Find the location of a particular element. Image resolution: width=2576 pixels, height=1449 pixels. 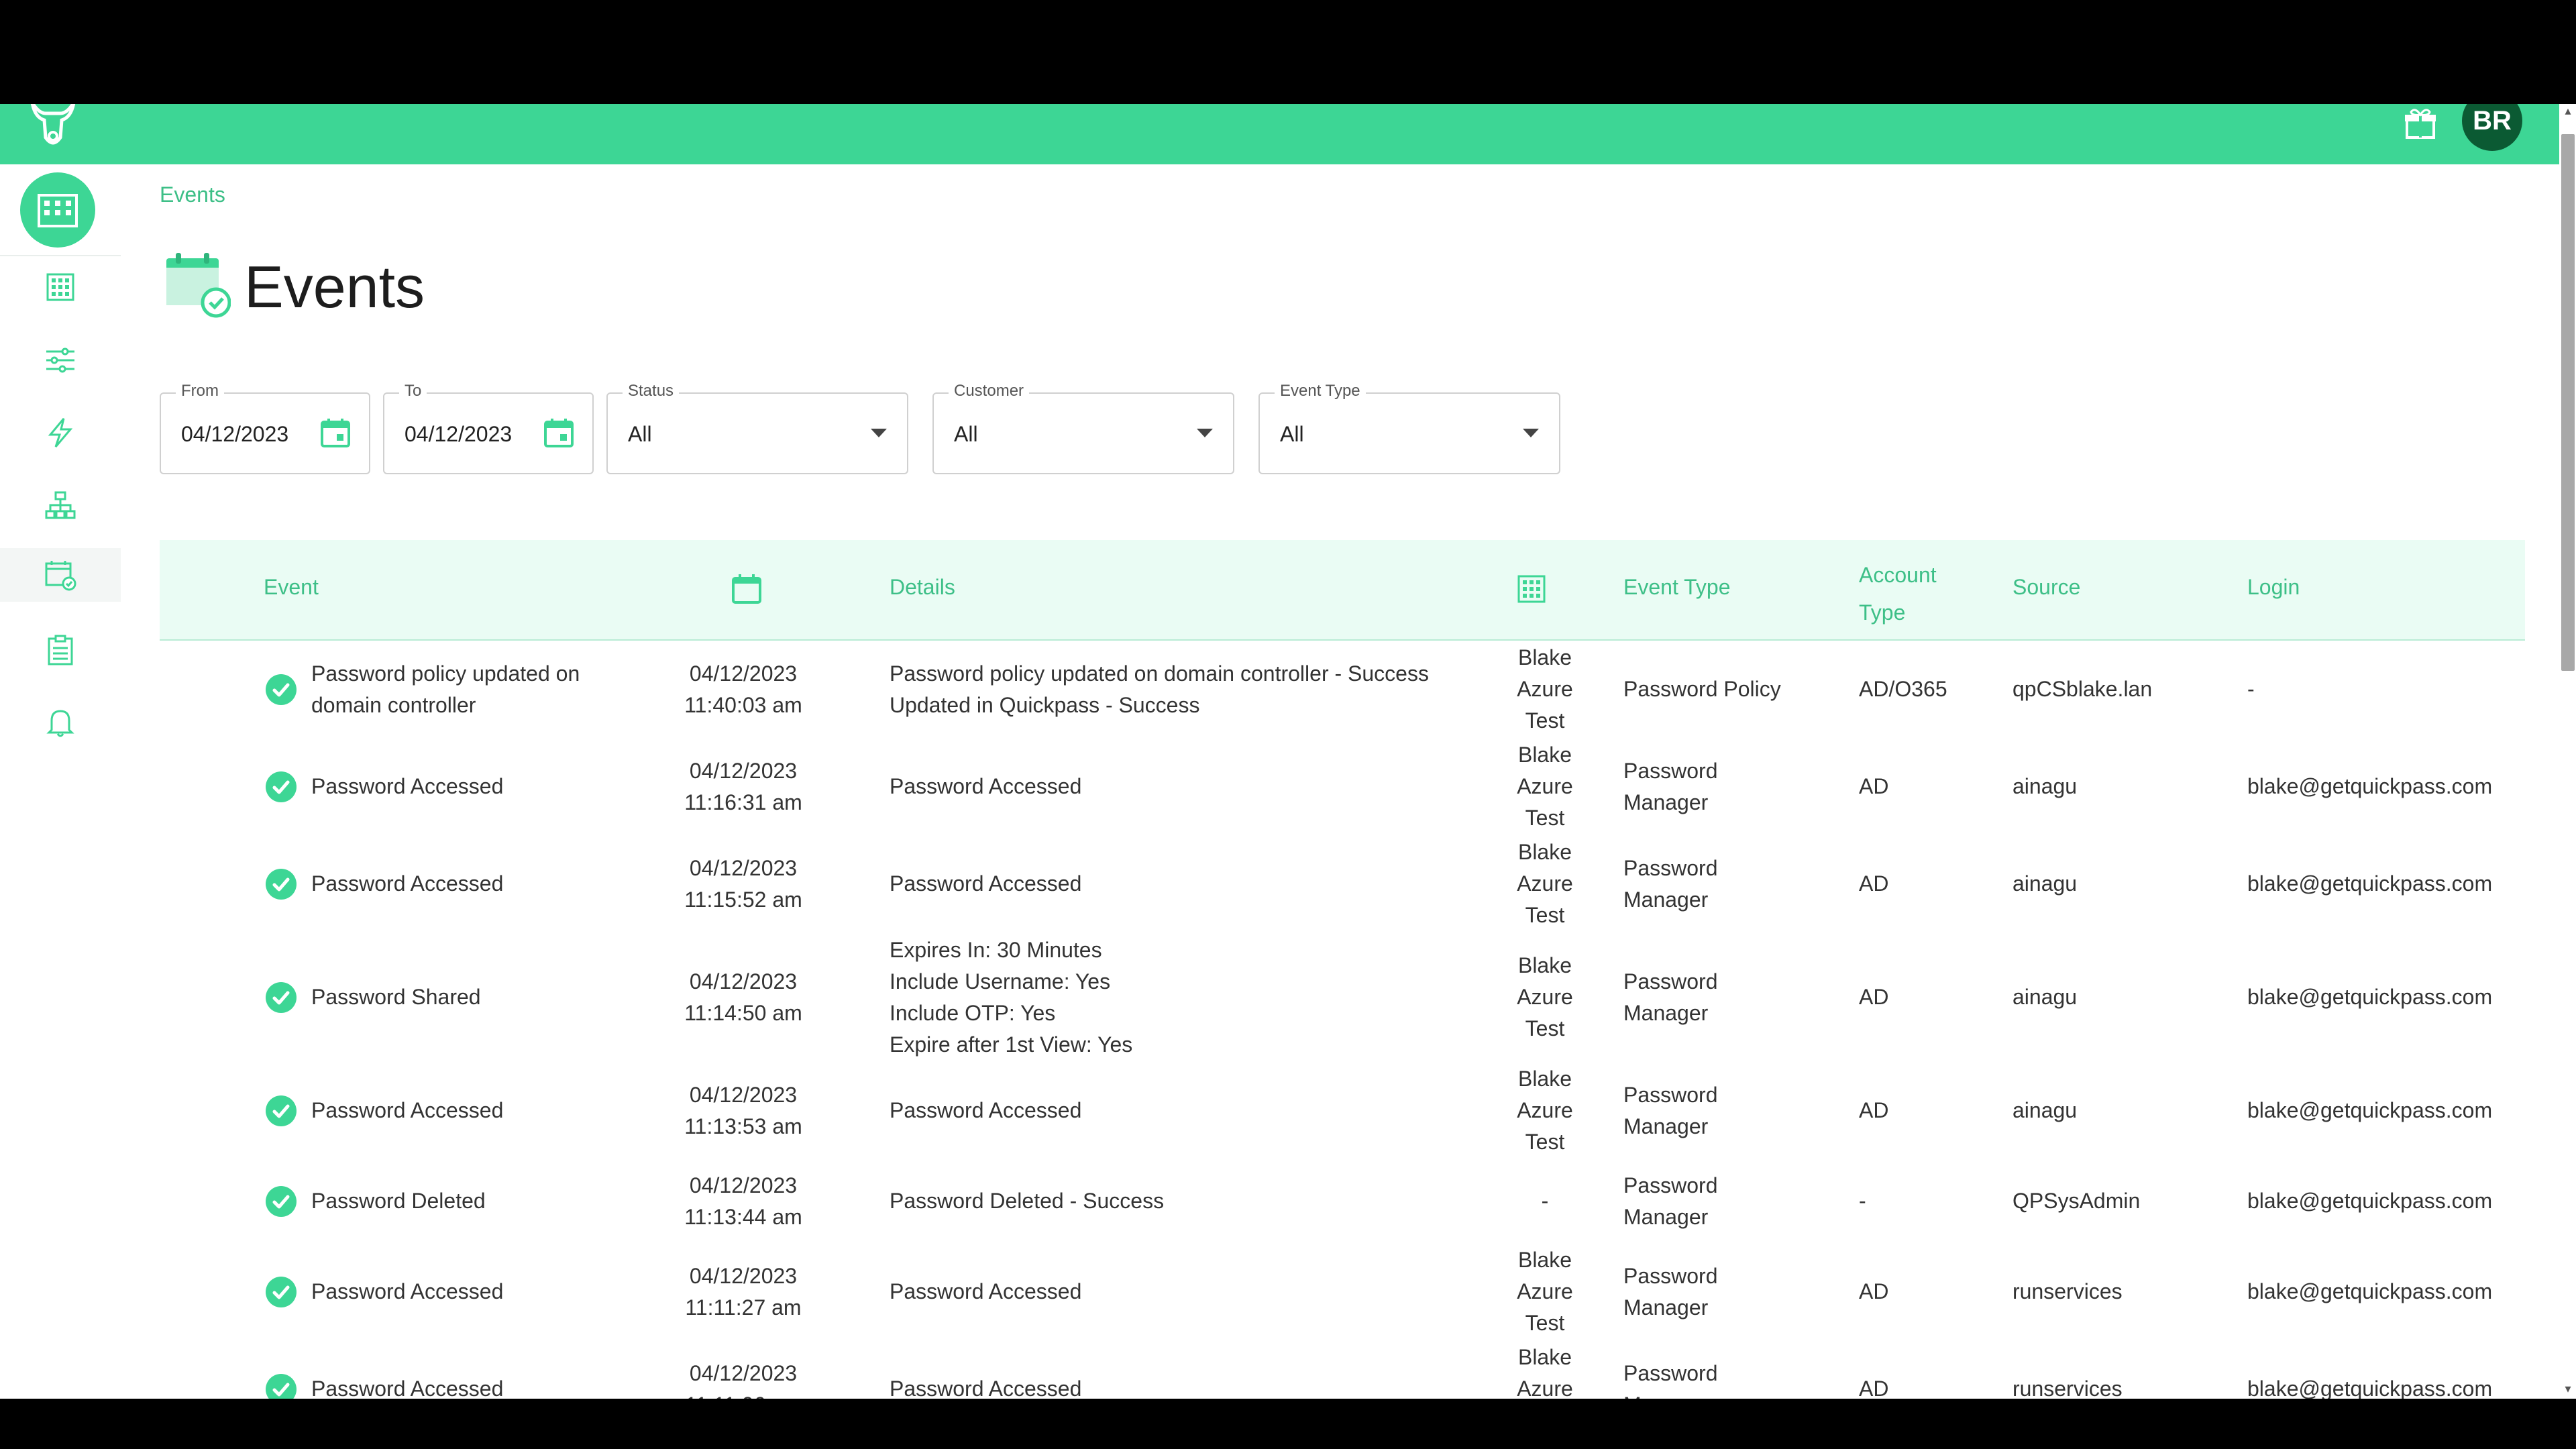

column-header-source: Source is located at coordinates (2046, 587).